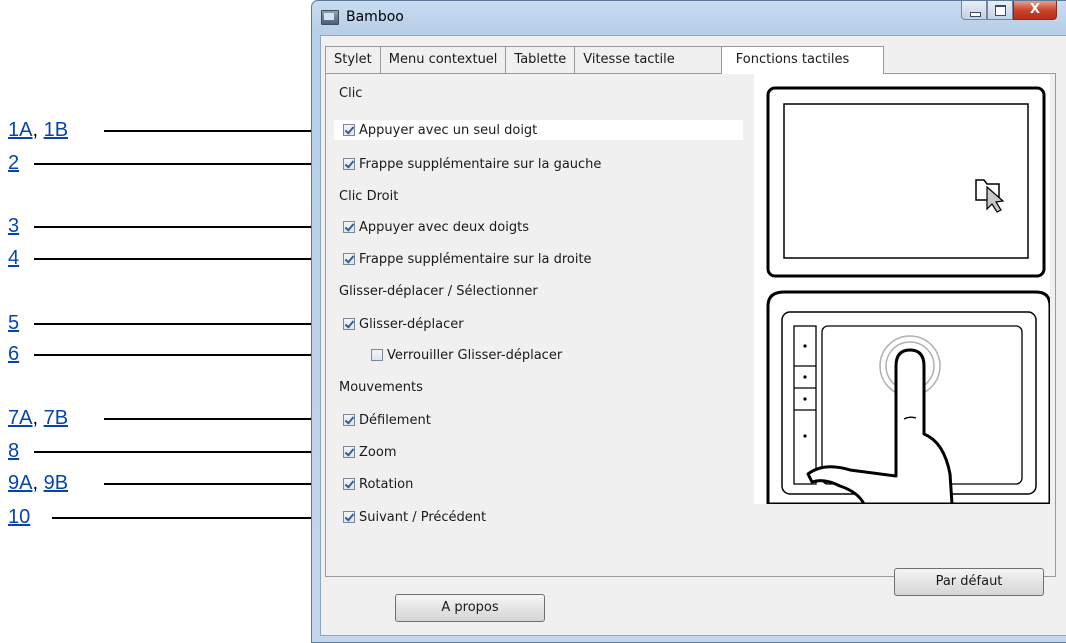 This screenshot has width=1066, height=643. What do you see at coordinates (56, 483) in the screenshot?
I see `callout-link-9b: 9B` at bounding box center [56, 483].